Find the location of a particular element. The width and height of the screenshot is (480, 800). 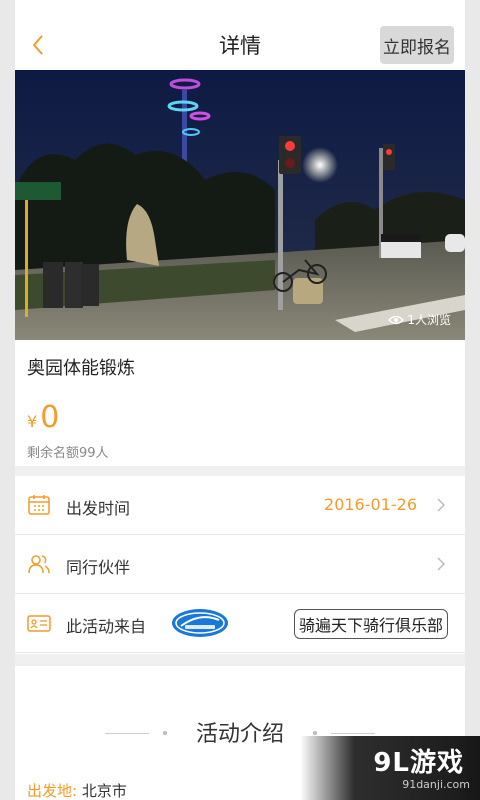

depart-location-key: 出发地: is located at coordinates (52, 791).